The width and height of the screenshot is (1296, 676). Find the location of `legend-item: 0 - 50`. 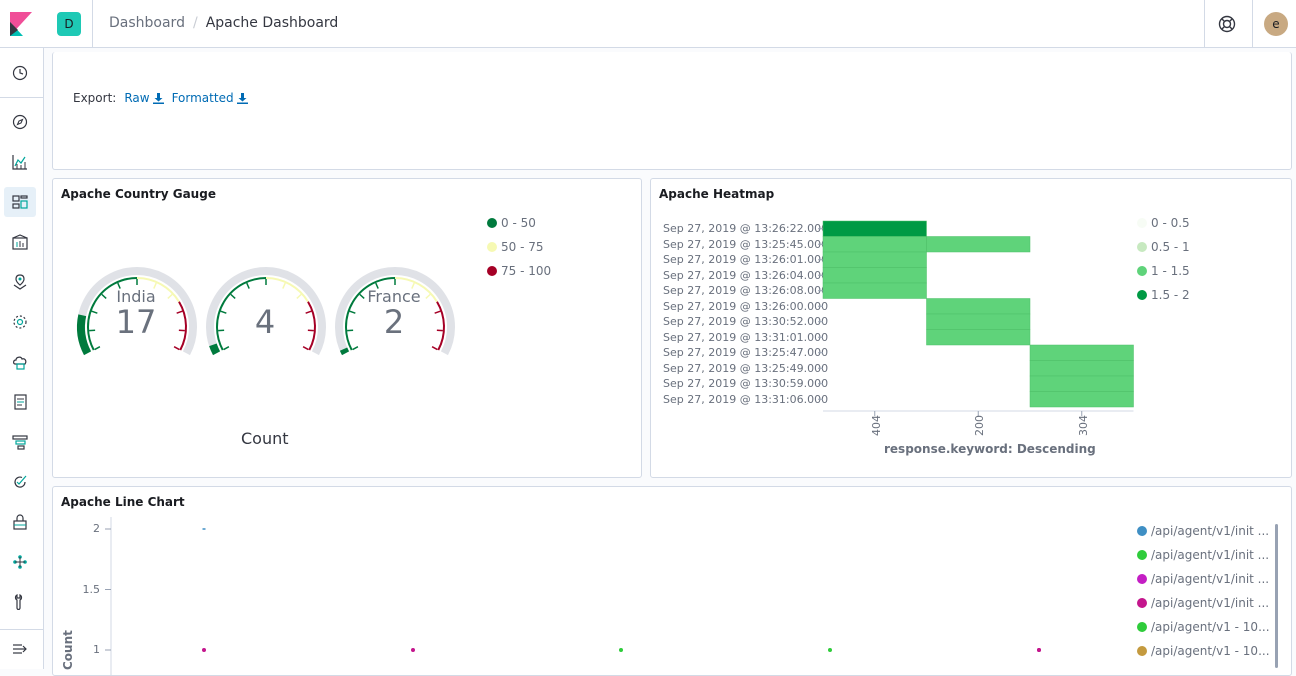

legend-item: 0 - 50 is located at coordinates (519, 223).